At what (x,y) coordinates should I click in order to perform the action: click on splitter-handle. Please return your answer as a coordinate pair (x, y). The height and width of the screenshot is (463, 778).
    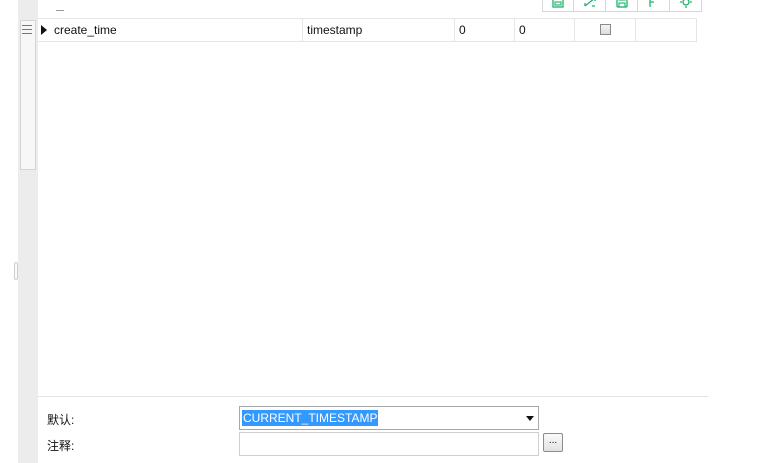
    Looking at the image, I should click on (16, 271).